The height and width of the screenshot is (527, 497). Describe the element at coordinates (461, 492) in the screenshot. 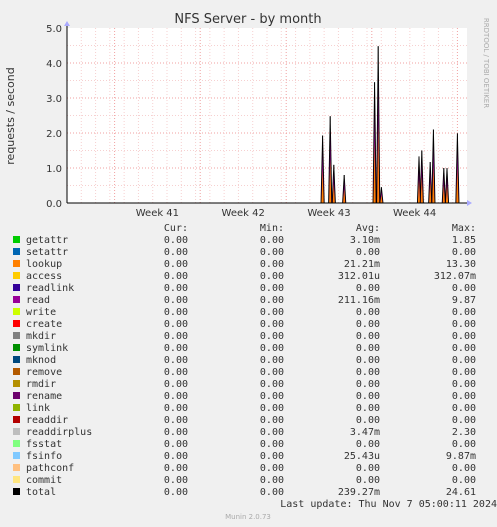

I see `legend-value: 24.61` at that location.